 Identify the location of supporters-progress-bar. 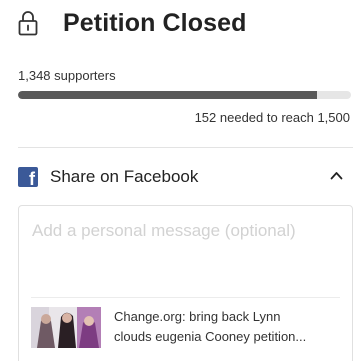
(184, 95).